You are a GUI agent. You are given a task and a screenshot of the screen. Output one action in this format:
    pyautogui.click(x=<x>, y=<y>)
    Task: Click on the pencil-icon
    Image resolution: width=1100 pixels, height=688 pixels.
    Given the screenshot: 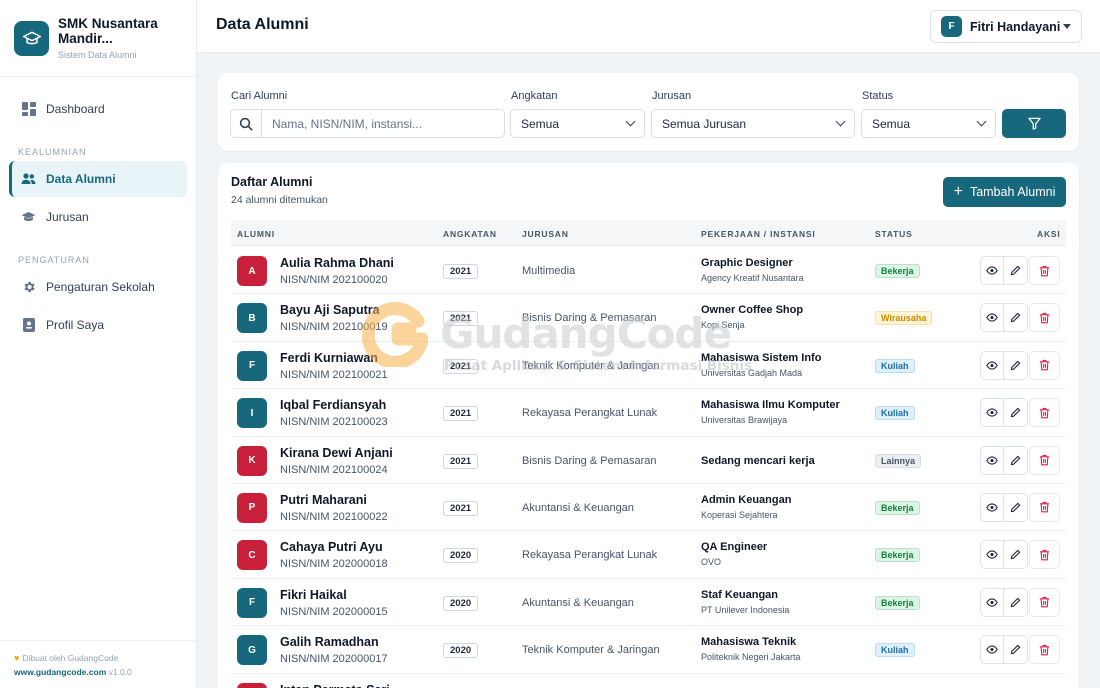 What is the action you would take?
    pyautogui.click(x=1015, y=602)
    